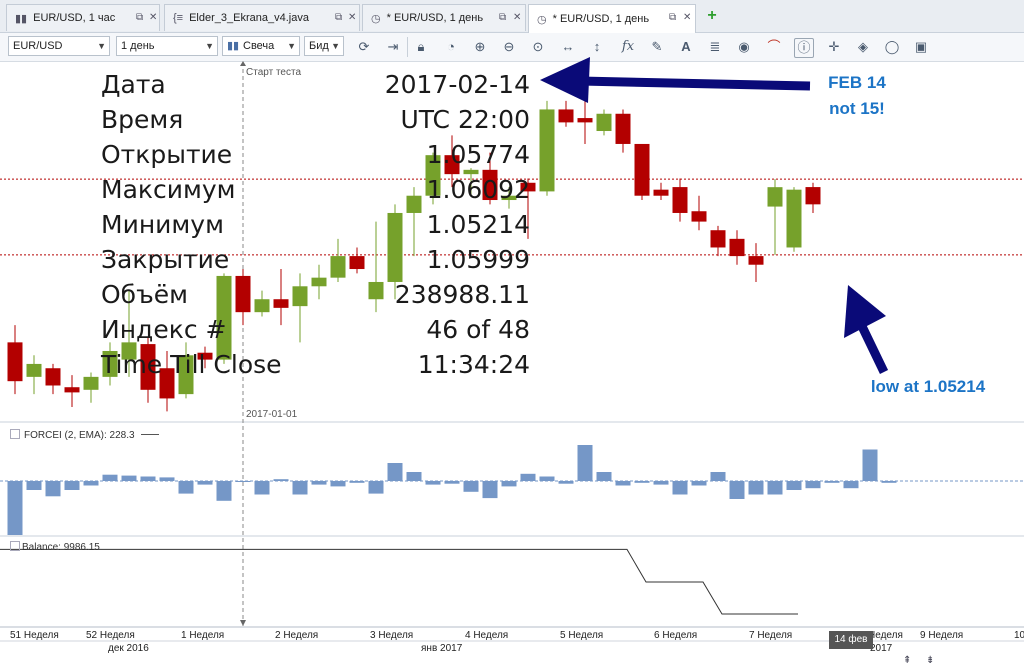  I want to click on info-label-index: Индекс #, so click(164, 329).